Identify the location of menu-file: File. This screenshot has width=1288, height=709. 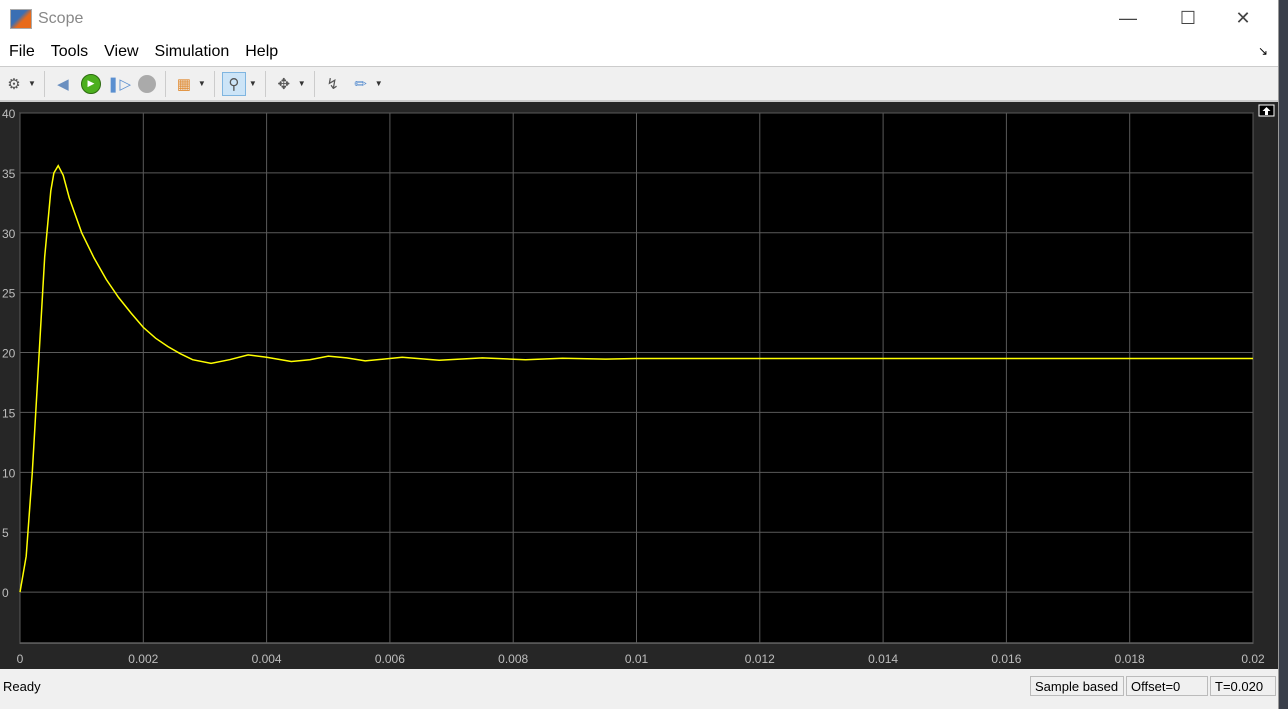
(22, 52).